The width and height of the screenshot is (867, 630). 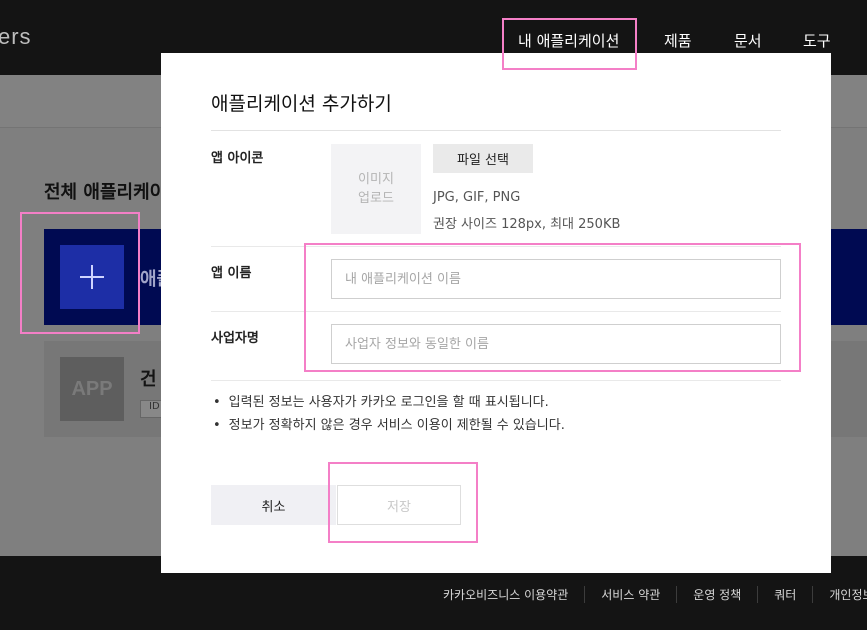 I want to click on file-size-hint: 권장 사이즈 128px, 최대 250KB, so click(x=527, y=224).